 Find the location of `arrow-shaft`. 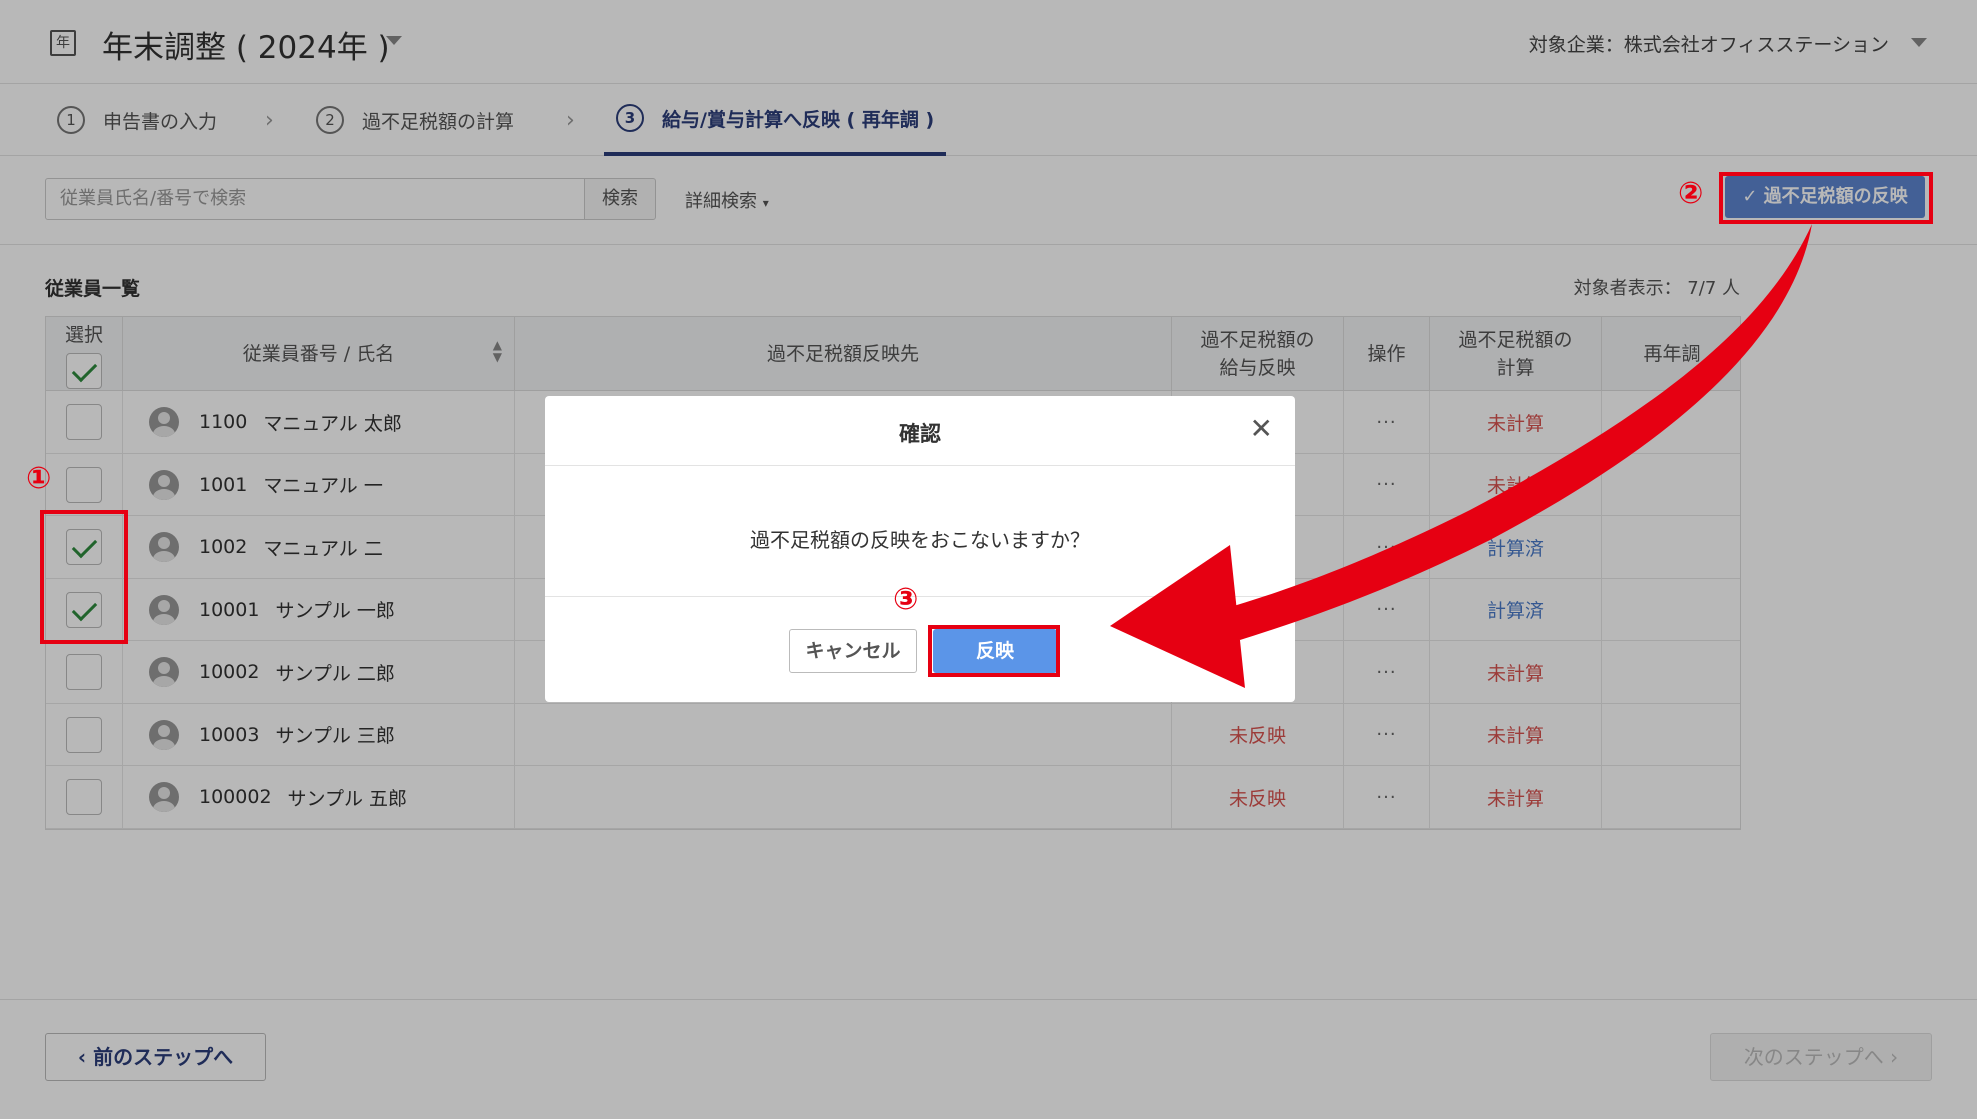

arrow-shaft is located at coordinates (1516, 432).